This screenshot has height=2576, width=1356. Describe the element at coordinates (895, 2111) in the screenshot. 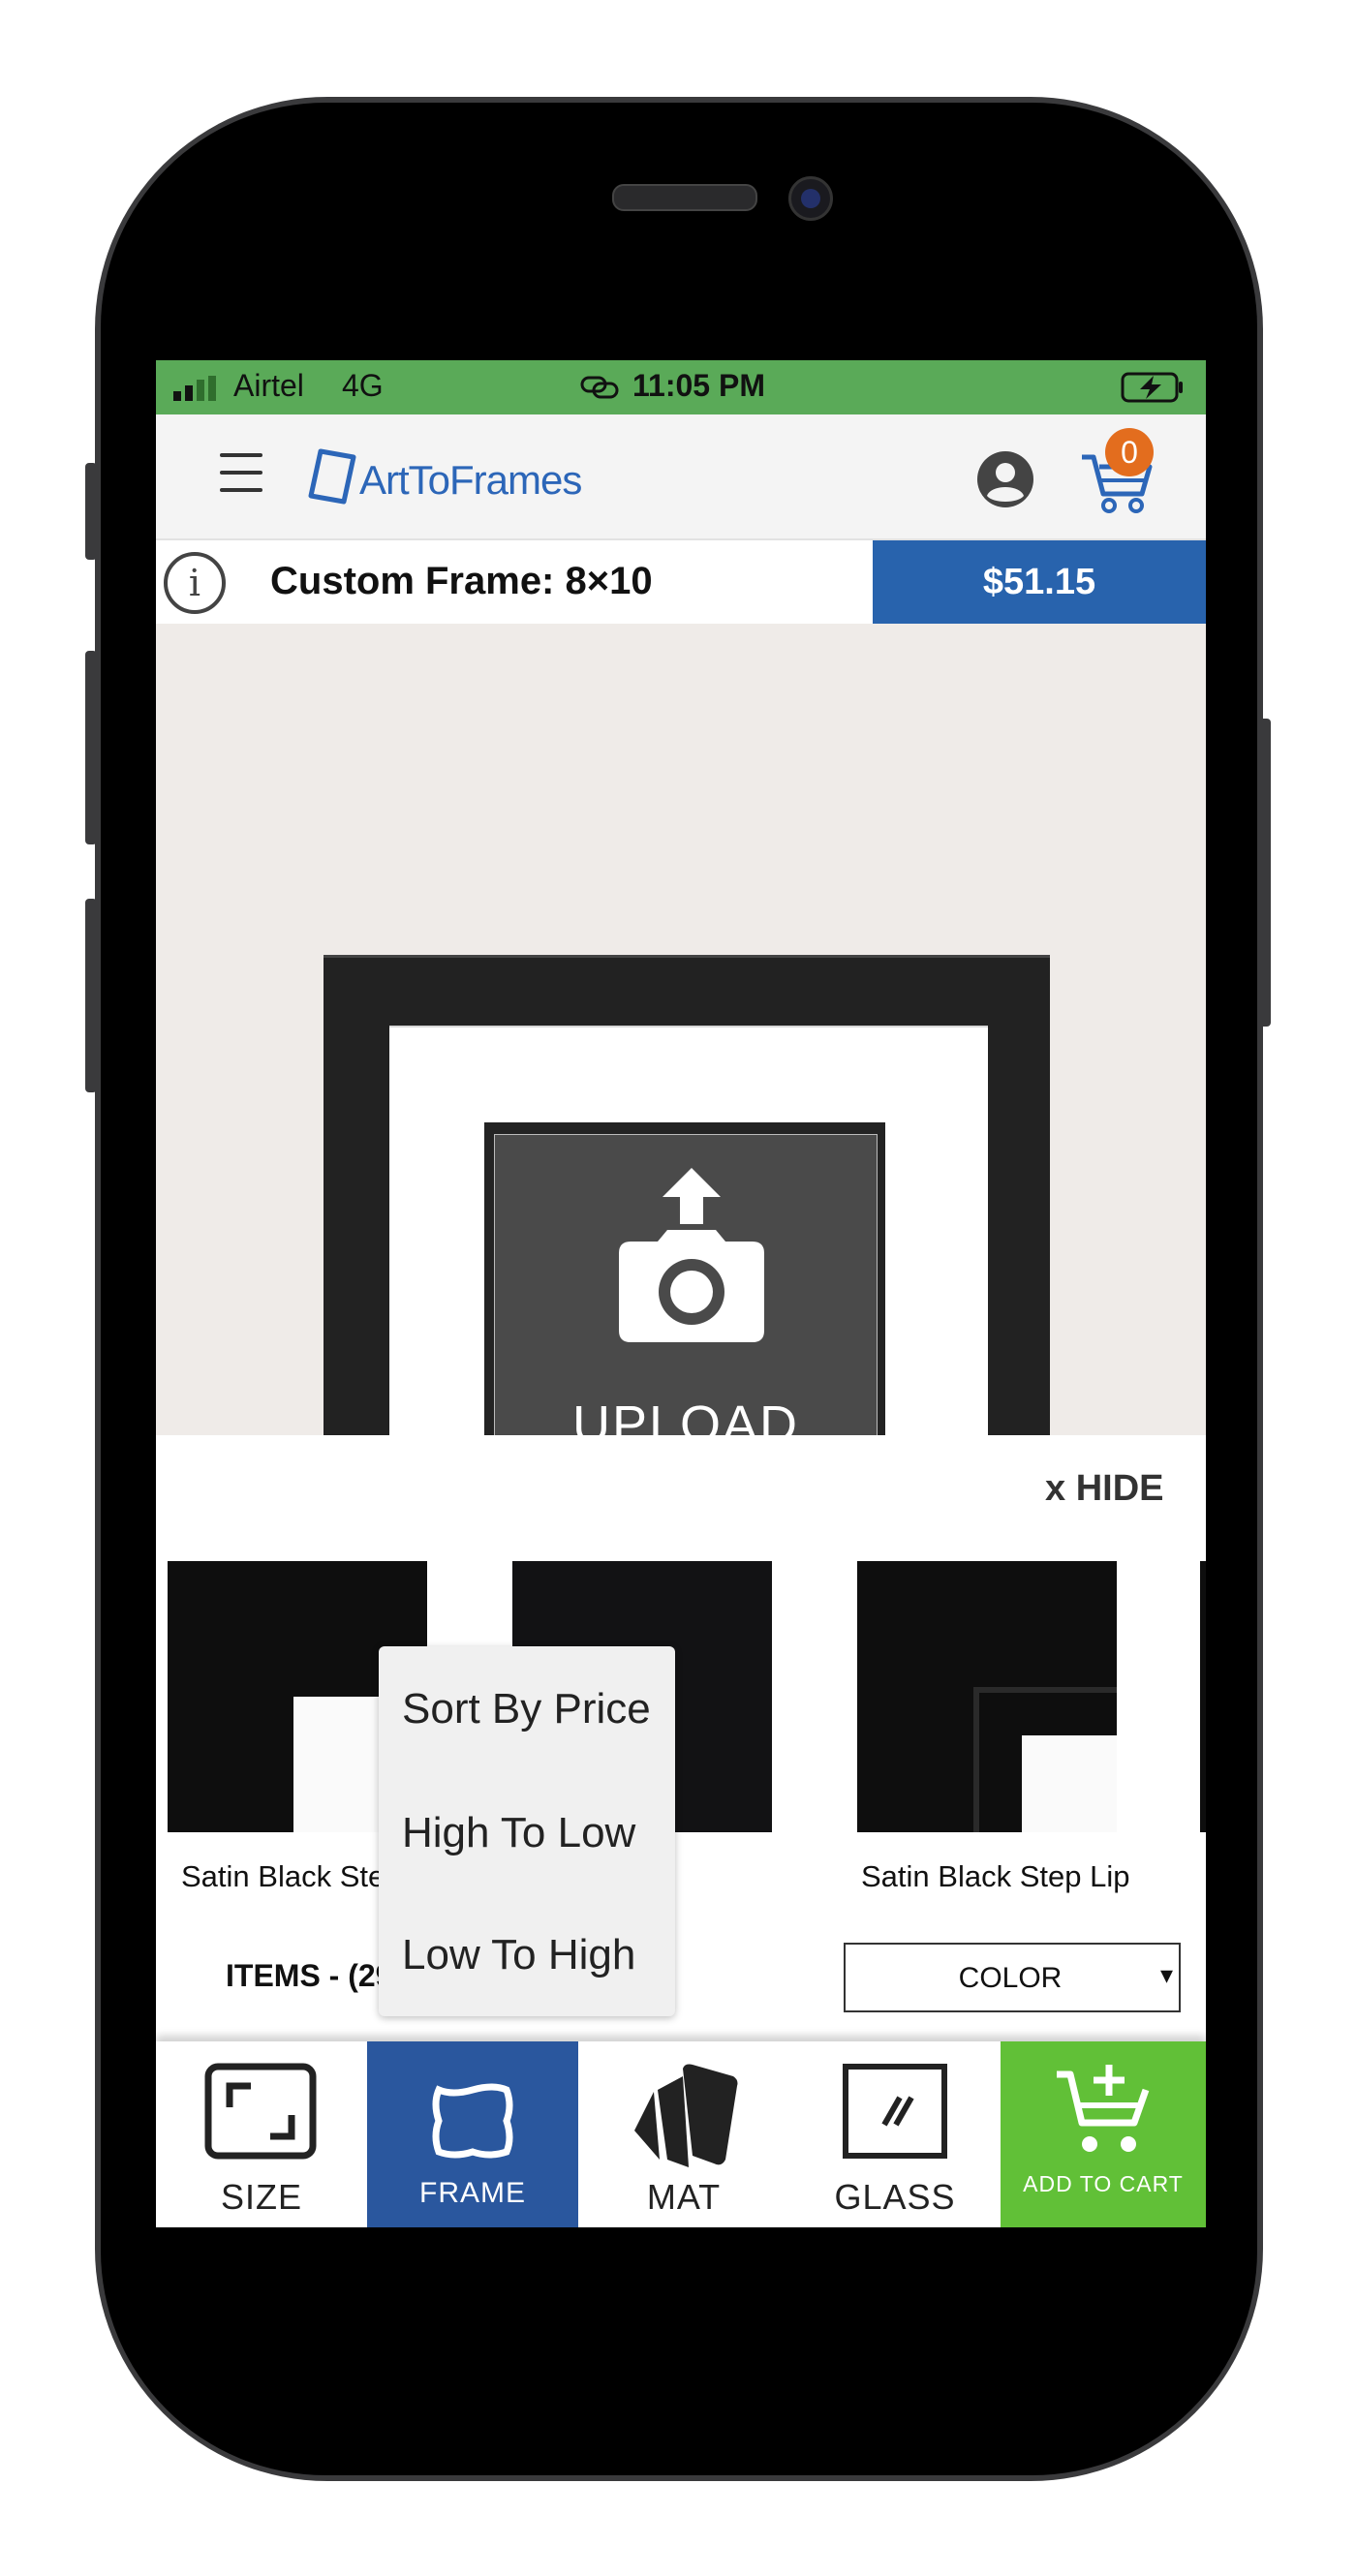

I see `glass-icon` at that location.